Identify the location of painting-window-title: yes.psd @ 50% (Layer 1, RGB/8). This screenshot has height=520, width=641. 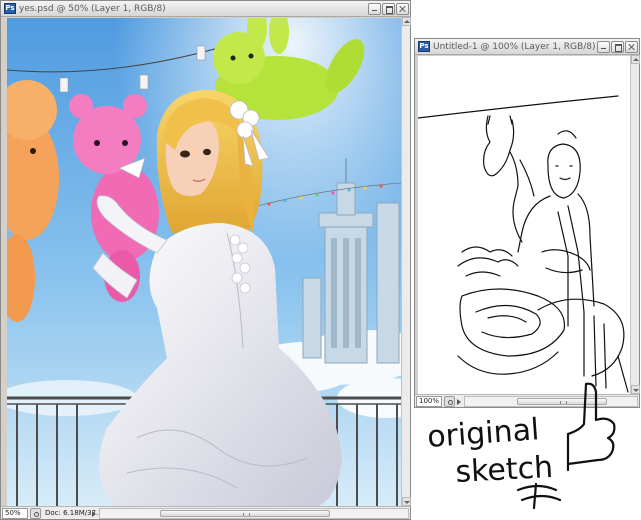
(92, 8).